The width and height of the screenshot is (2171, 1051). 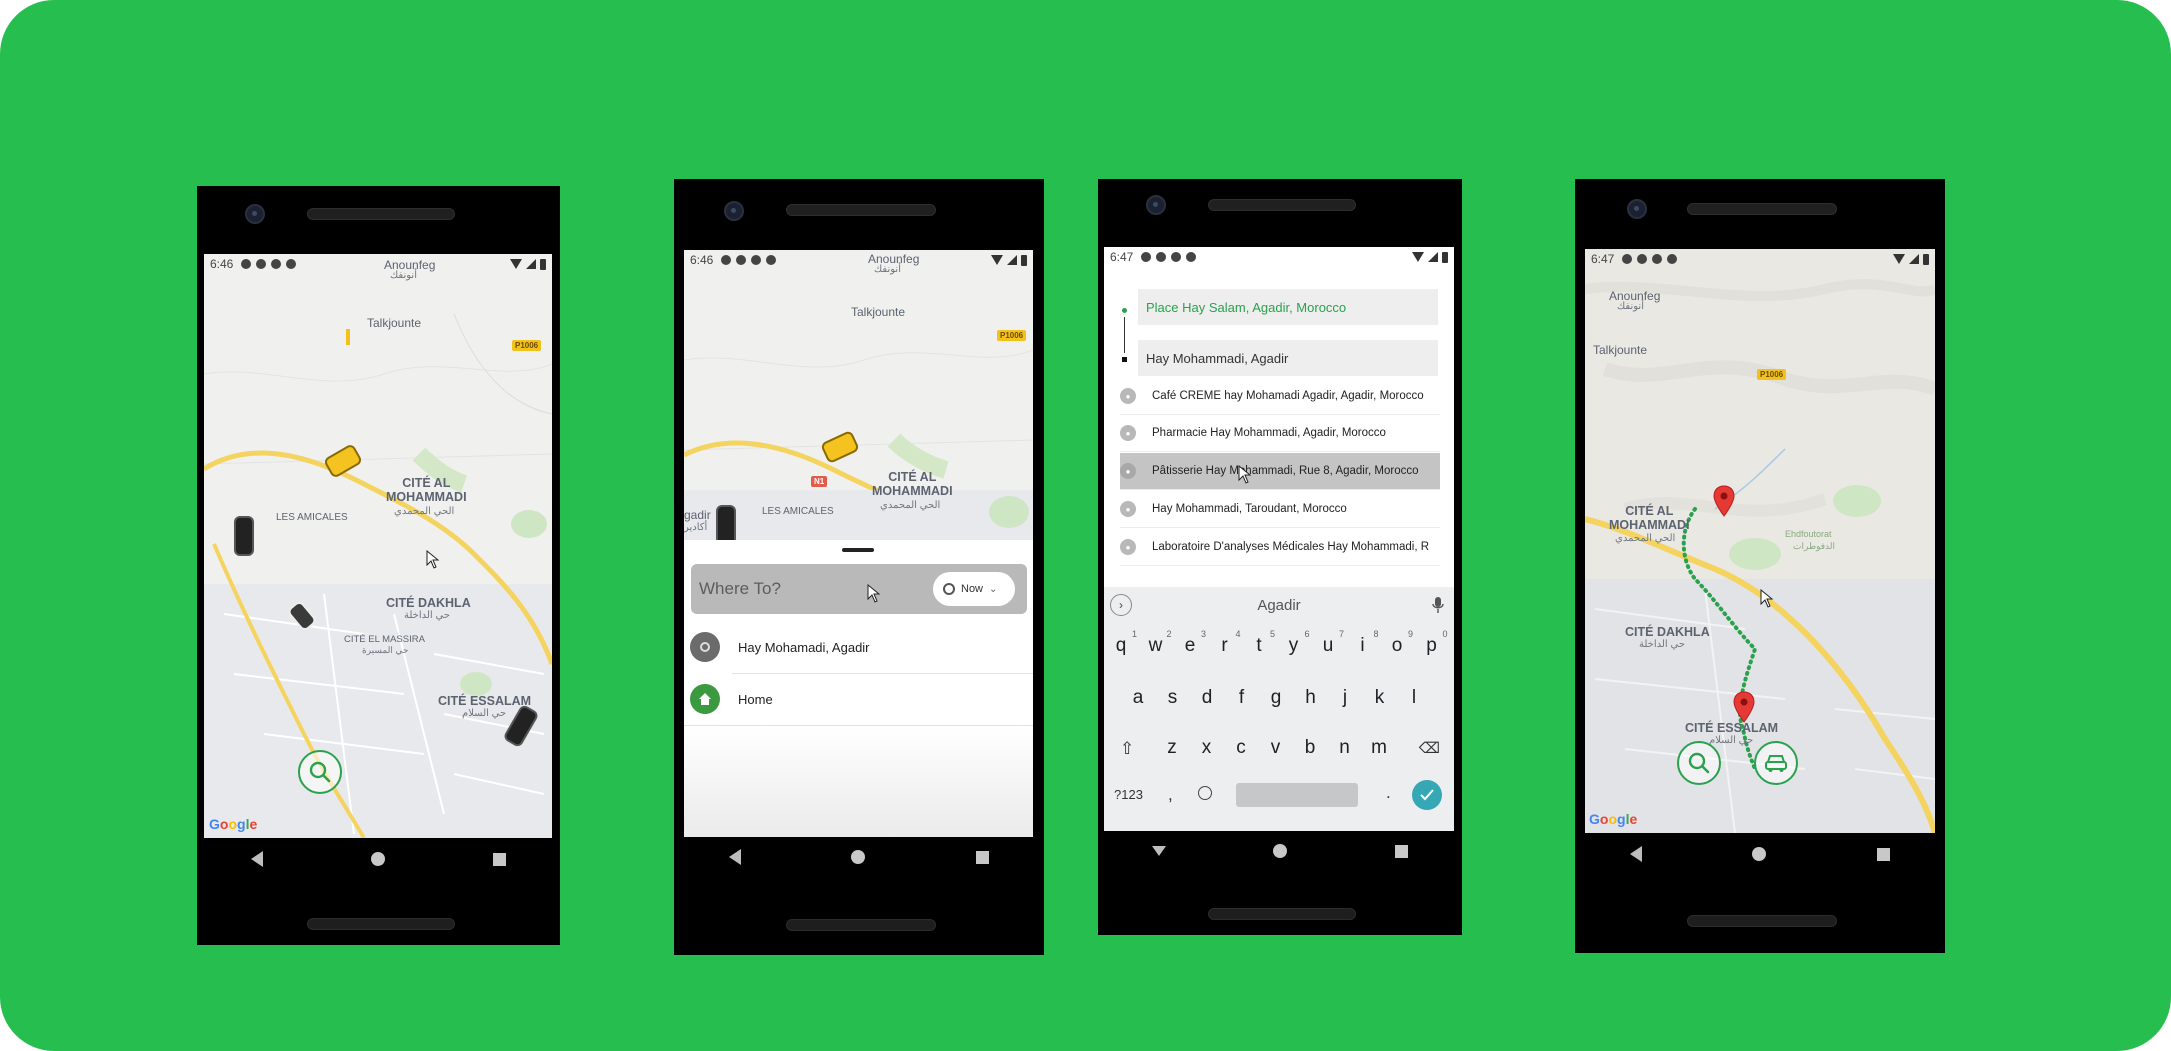 I want to click on wifi-icon, so click(x=997, y=260).